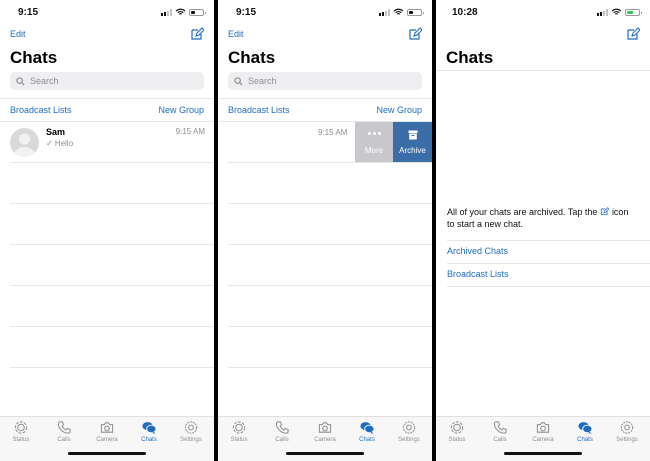 This screenshot has height=461, width=650. I want to click on chat-name: Sam, so click(56, 132).